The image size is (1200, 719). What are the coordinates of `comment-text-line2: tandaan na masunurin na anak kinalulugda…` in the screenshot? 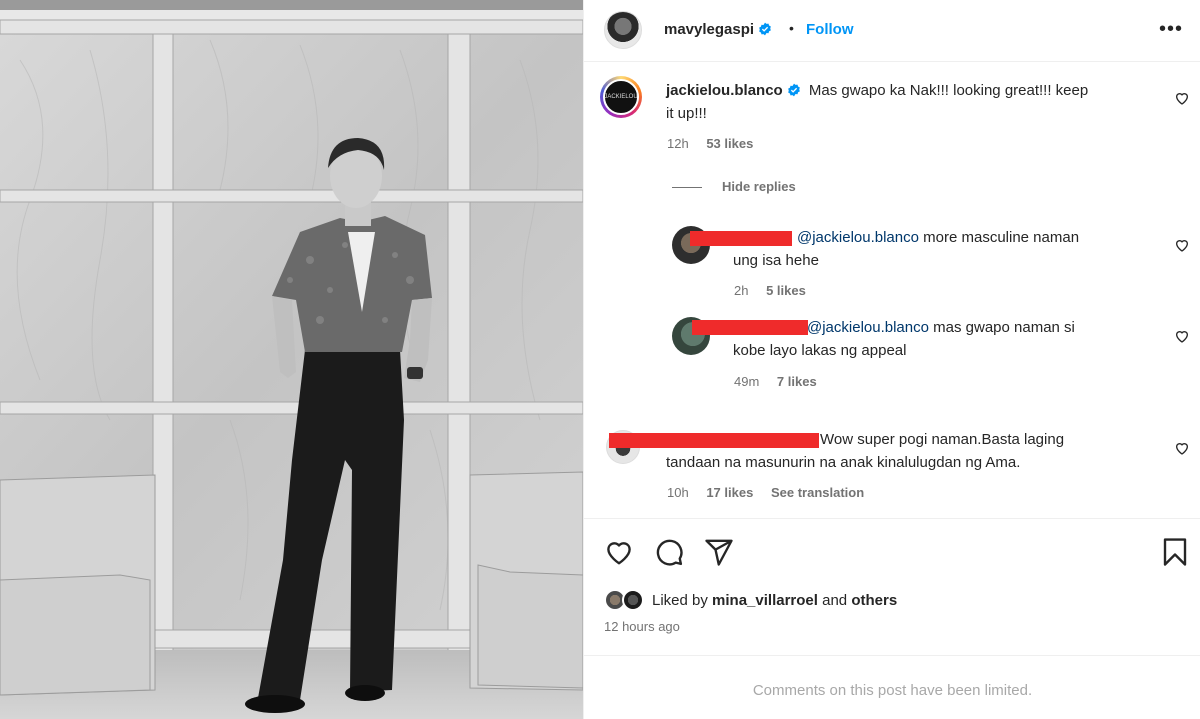 It's located at (843, 462).